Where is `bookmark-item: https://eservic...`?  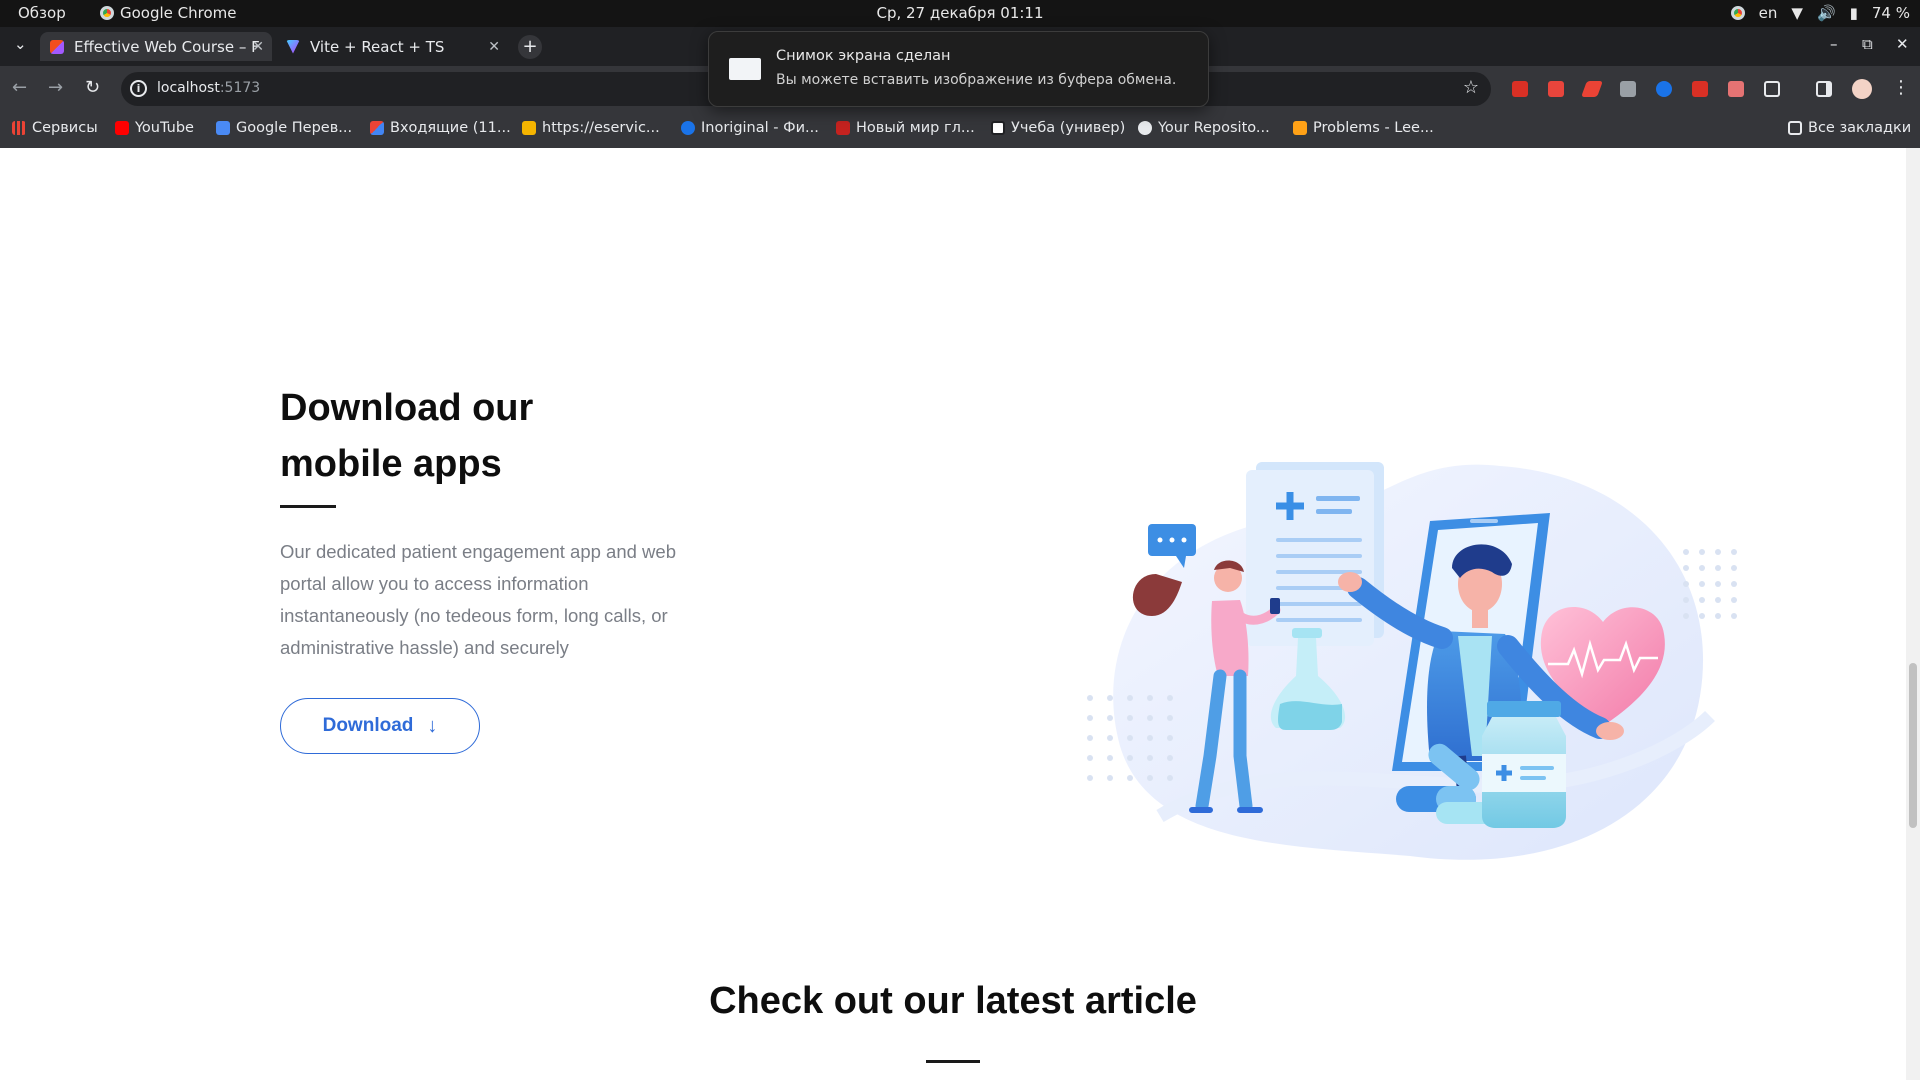 bookmark-item: https://eservic... is located at coordinates (591, 128).